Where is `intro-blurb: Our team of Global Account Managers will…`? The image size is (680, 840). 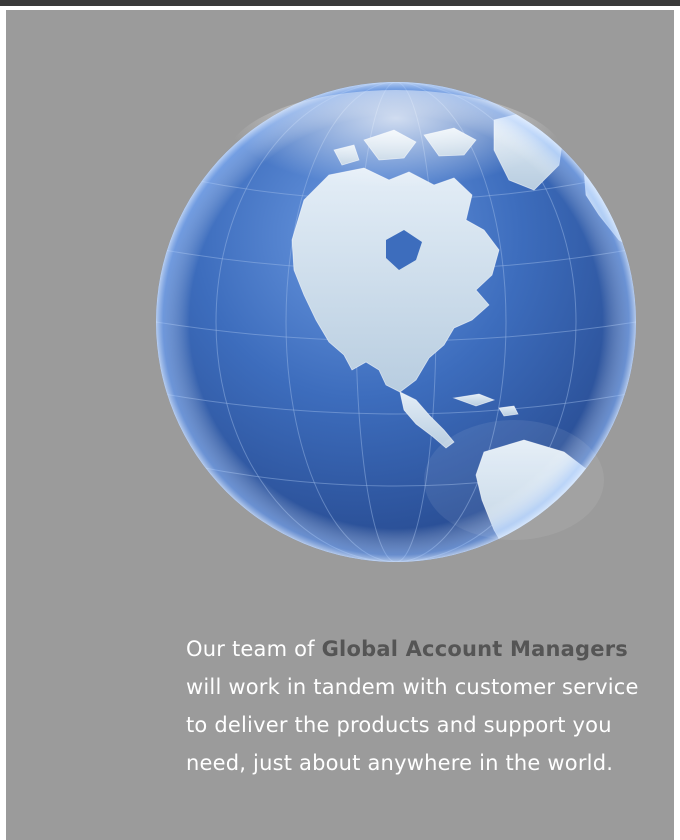
intro-blurb: Our team of Global Account Managers will… is located at coordinates (416, 706).